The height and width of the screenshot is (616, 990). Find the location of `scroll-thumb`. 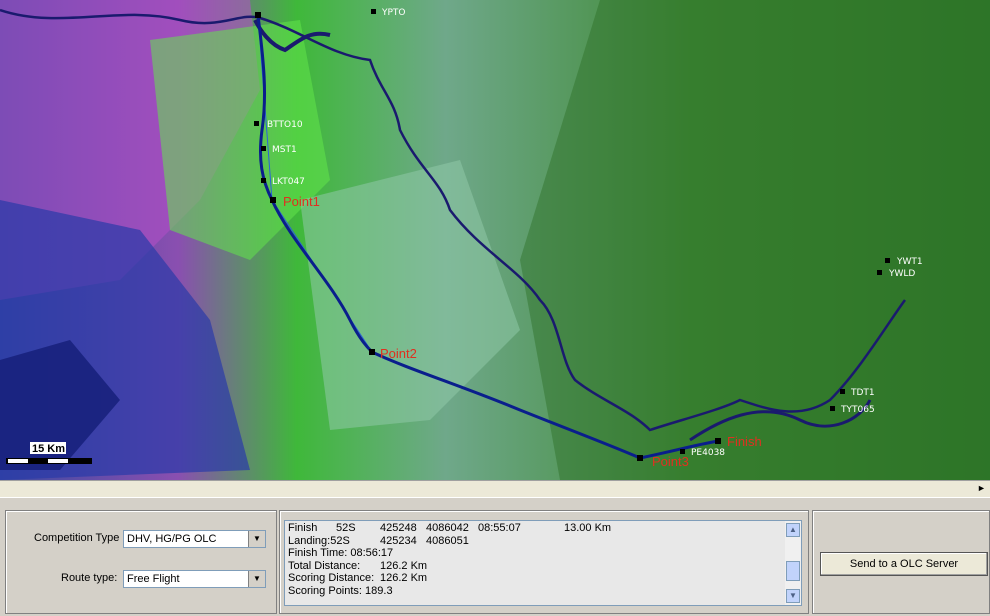

scroll-thumb is located at coordinates (793, 571).